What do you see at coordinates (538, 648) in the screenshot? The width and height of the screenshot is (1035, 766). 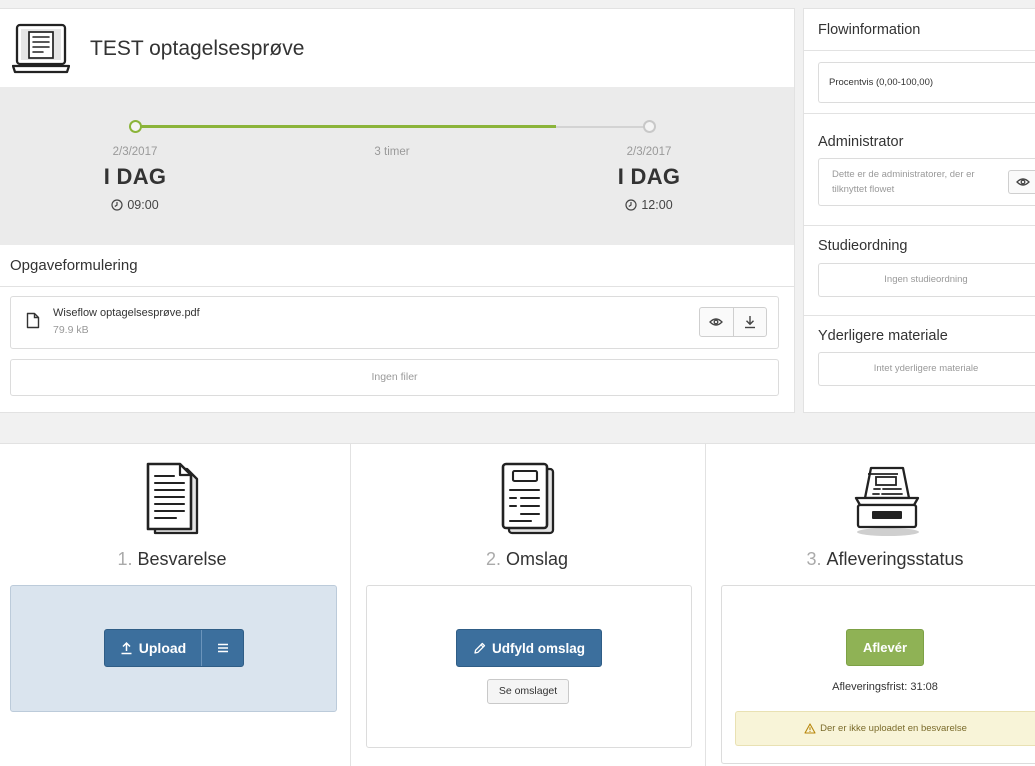 I see `fill-cover-label: Udfyld omslag` at bounding box center [538, 648].